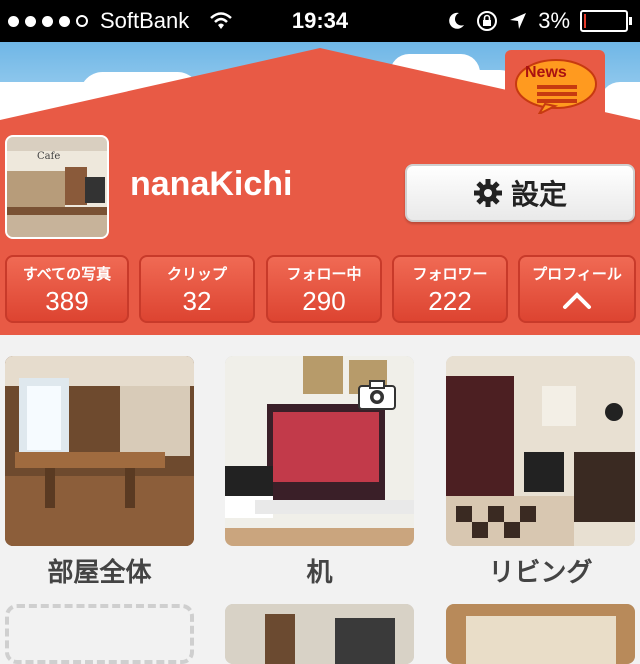 The width and height of the screenshot is (640, 664). What do you see at coordinates (196, 274) in the screenshot?
I see `stat-label: クリップ` at bounding box center [196, 274].